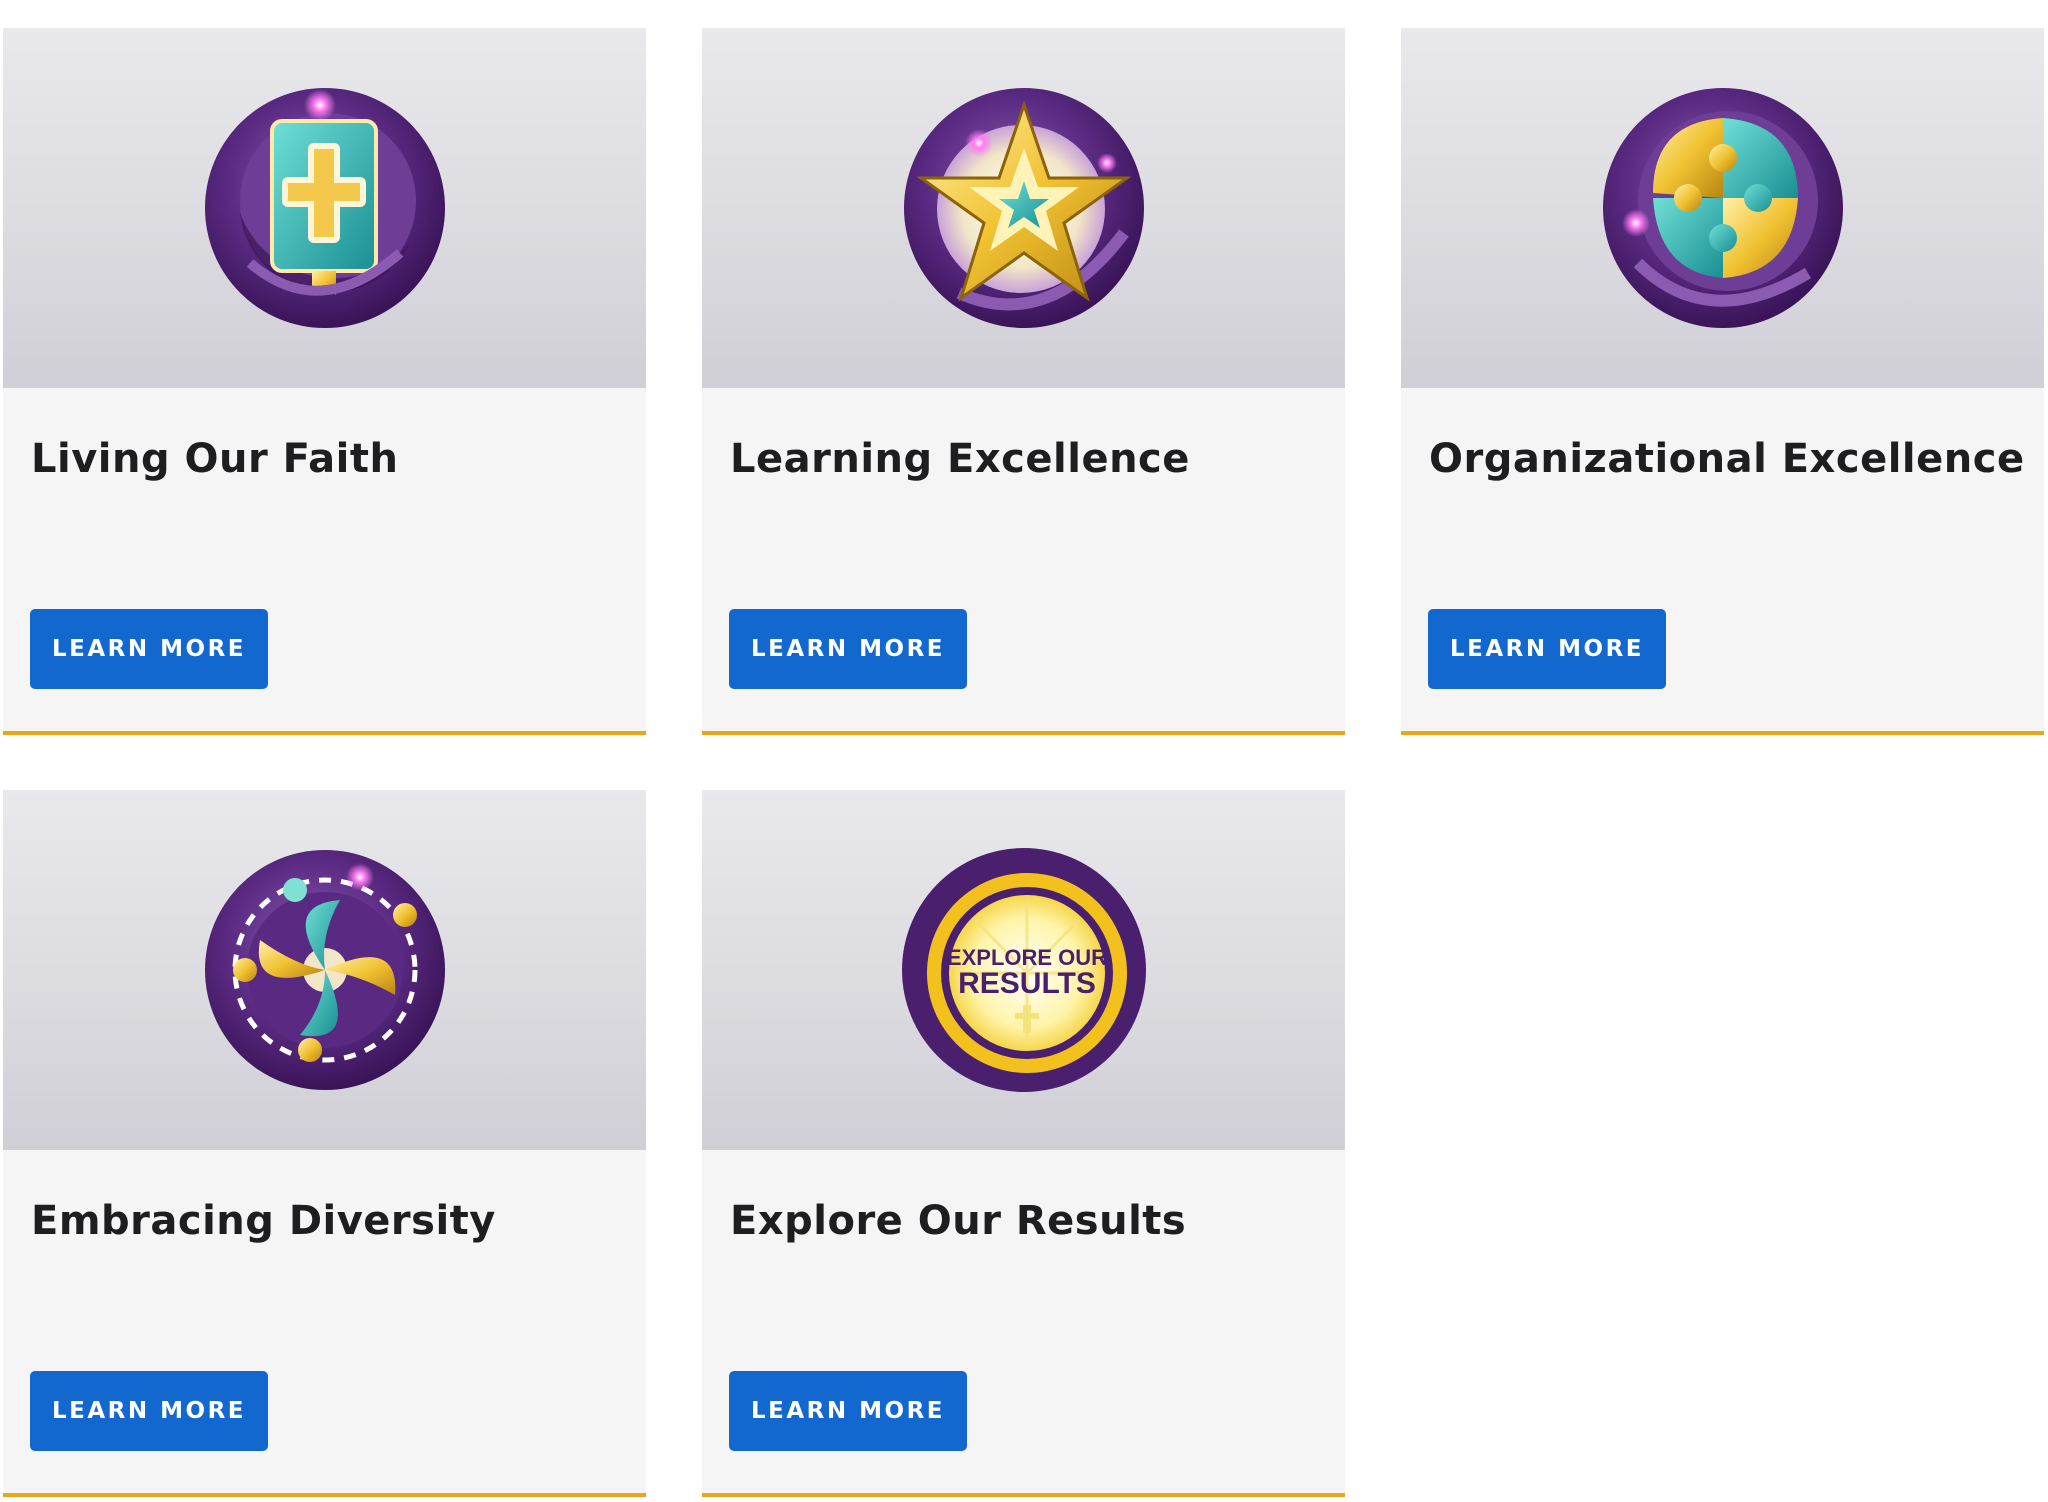  I want to click on badge-text-line2: RESULTS, so click(1027, 983).